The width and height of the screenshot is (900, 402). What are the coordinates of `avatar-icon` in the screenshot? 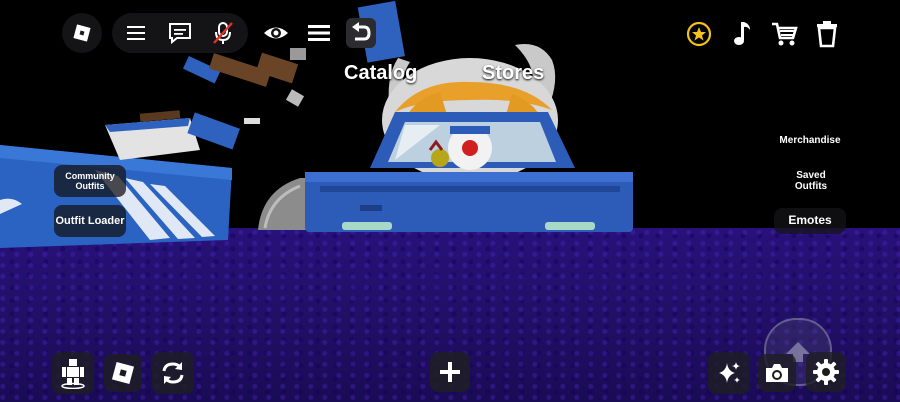 It's located at (73, 374).